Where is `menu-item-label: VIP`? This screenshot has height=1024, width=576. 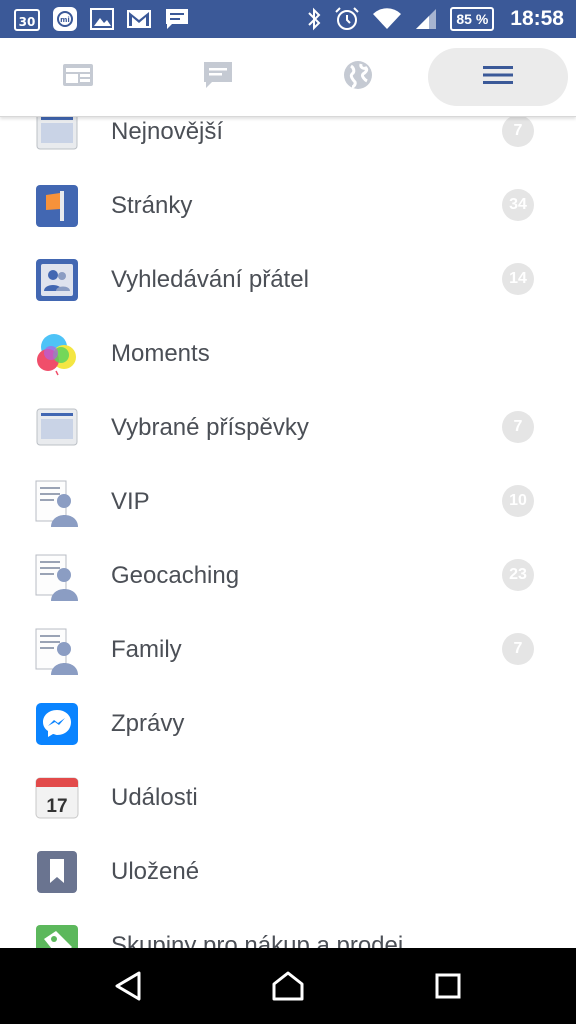
menu-item-label: VIP is located at coordinates (130, 501).